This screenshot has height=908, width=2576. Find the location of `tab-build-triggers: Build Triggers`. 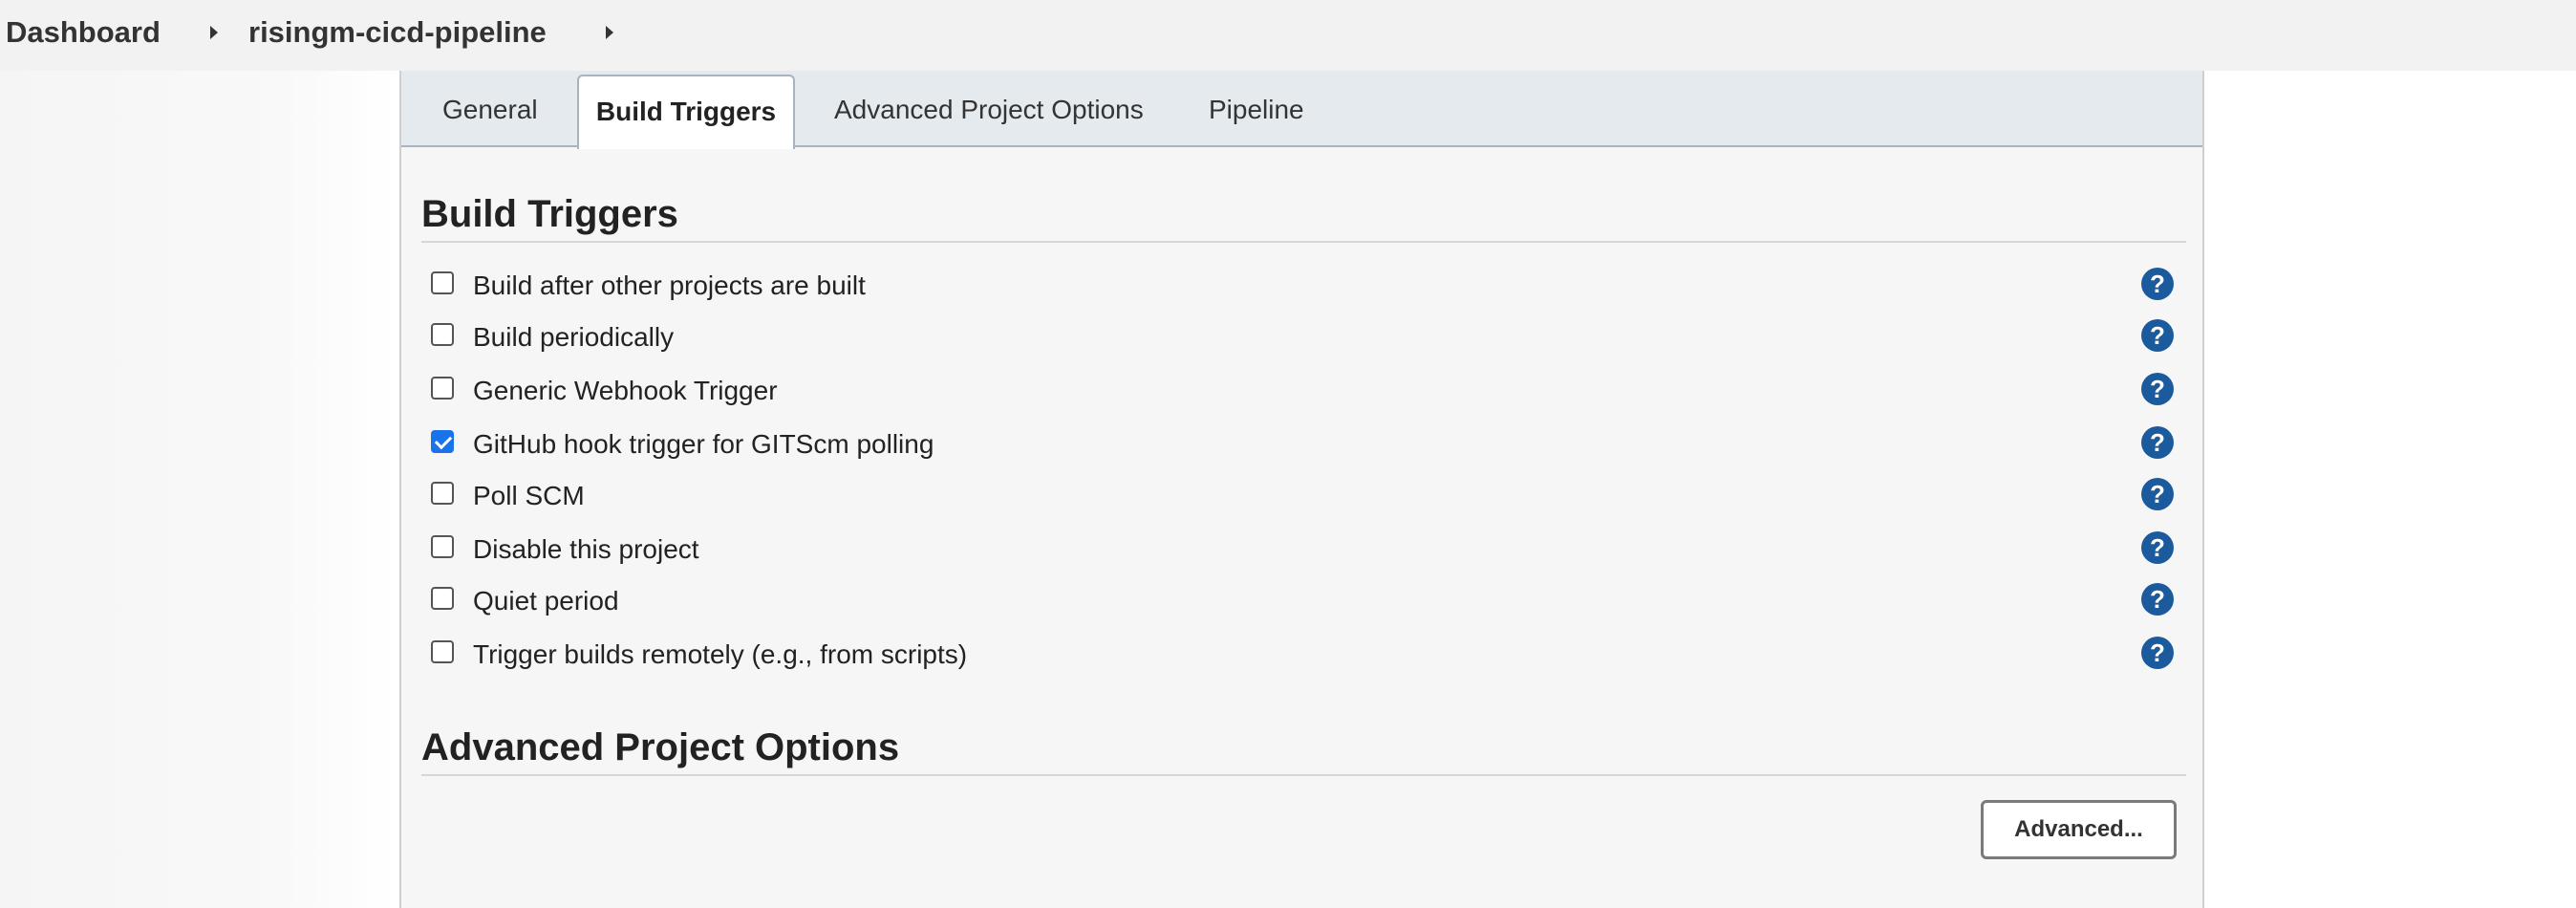

tab-build-triggers: Build Triggers is located at coordinates (686, 112).